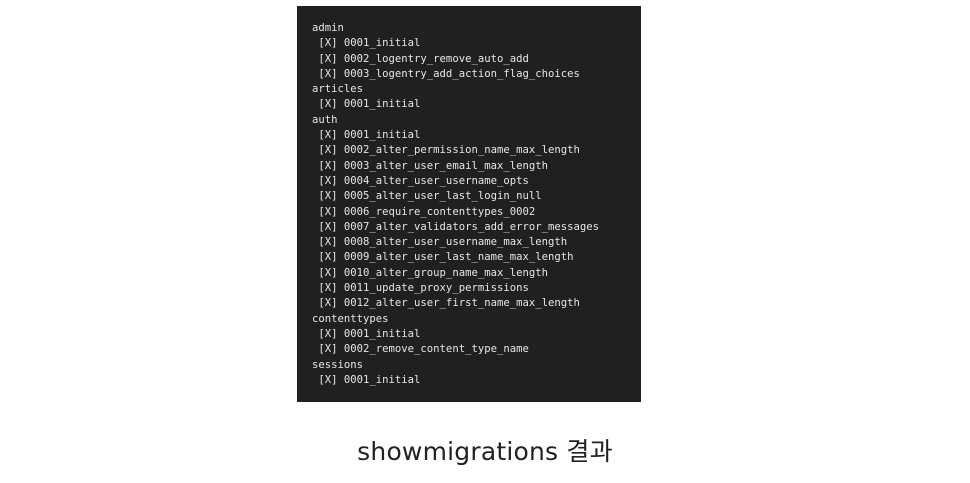 Image resolution: width=970 pixels, height=483 pixels. Describe the element at coordinates (338, 89) in the screenshot. I see `app-label-line: articles` at that location.